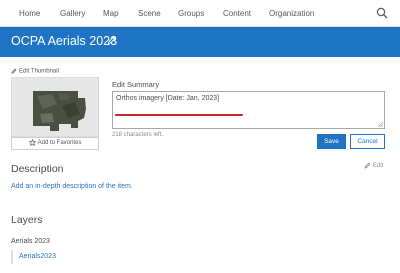 Image resolution: width=400 pixels, height=273 pixels. I want to click on nav-groups: Groups, so click(191, 13).